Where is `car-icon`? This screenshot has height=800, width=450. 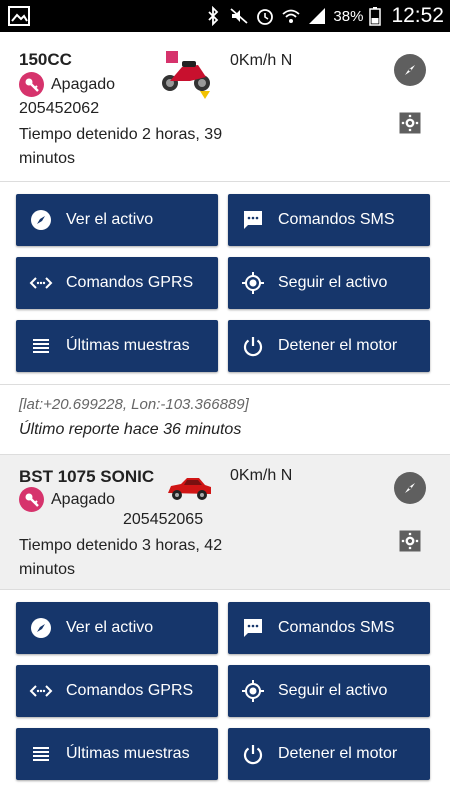 car-icon is located at coordinates (189, 489).